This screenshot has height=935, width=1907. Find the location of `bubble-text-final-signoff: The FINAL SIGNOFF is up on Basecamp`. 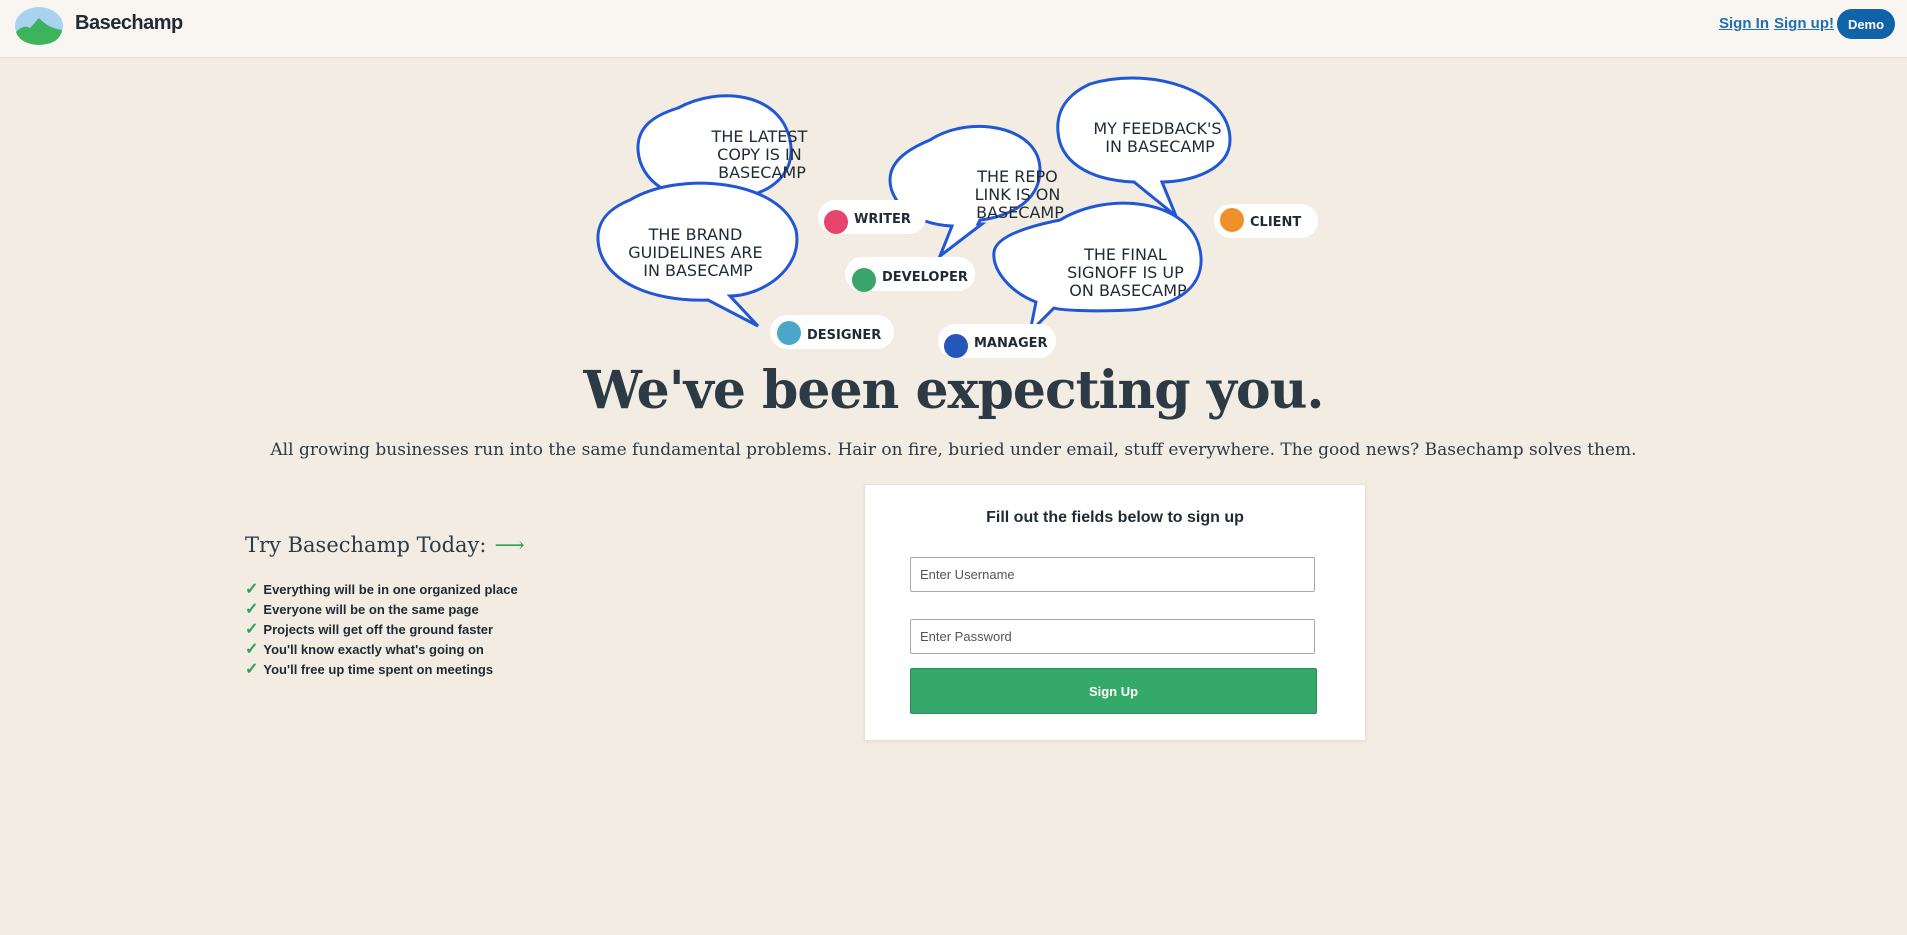

bubble-text-final-signoff: The FINAL SIGNOFF is up on Basecamp is located at coordinates (1128, 272).